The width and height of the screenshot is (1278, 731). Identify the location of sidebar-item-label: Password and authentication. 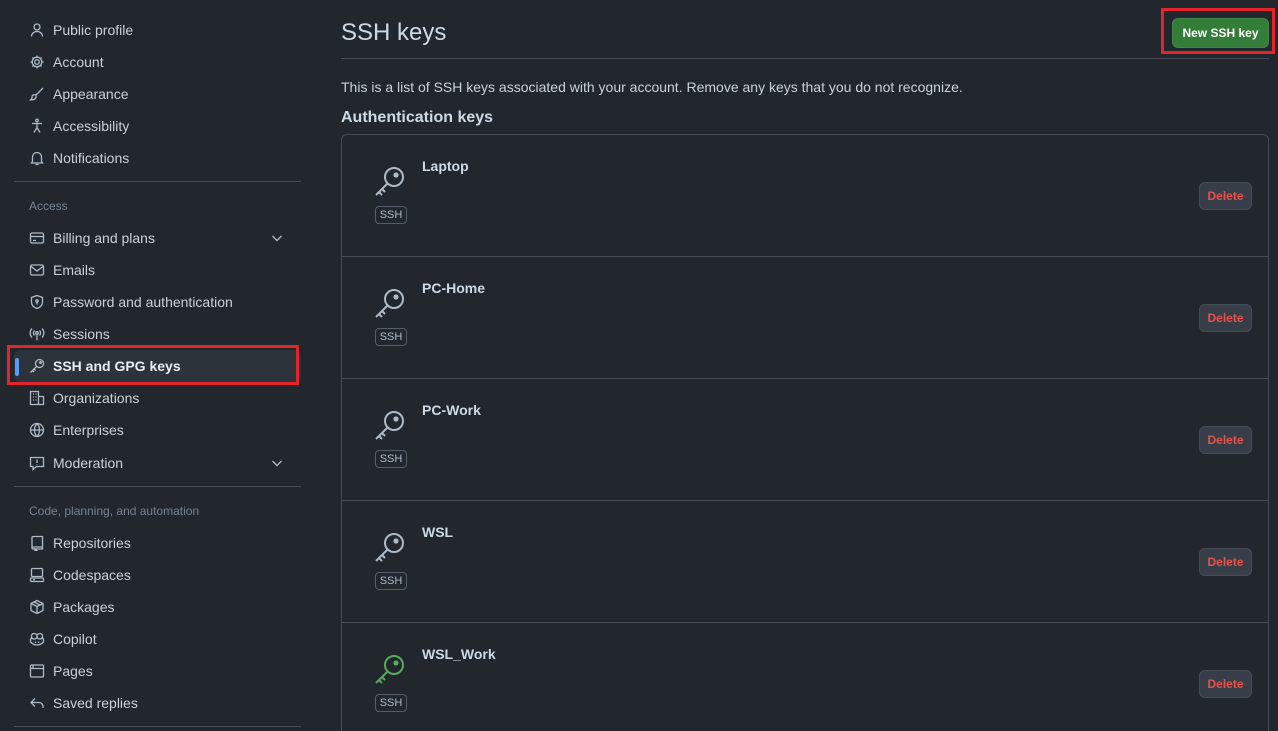
(143, 302).